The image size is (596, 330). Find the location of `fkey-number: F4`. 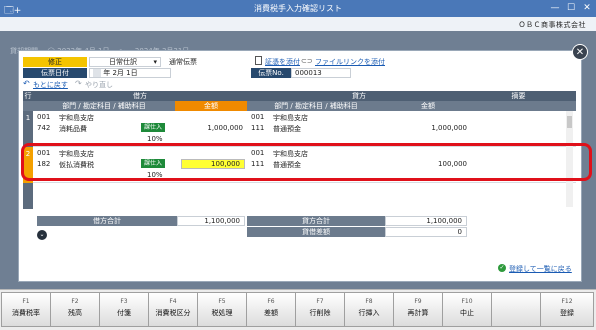

fkey-number: F4 is located at coordinates (173, 301).